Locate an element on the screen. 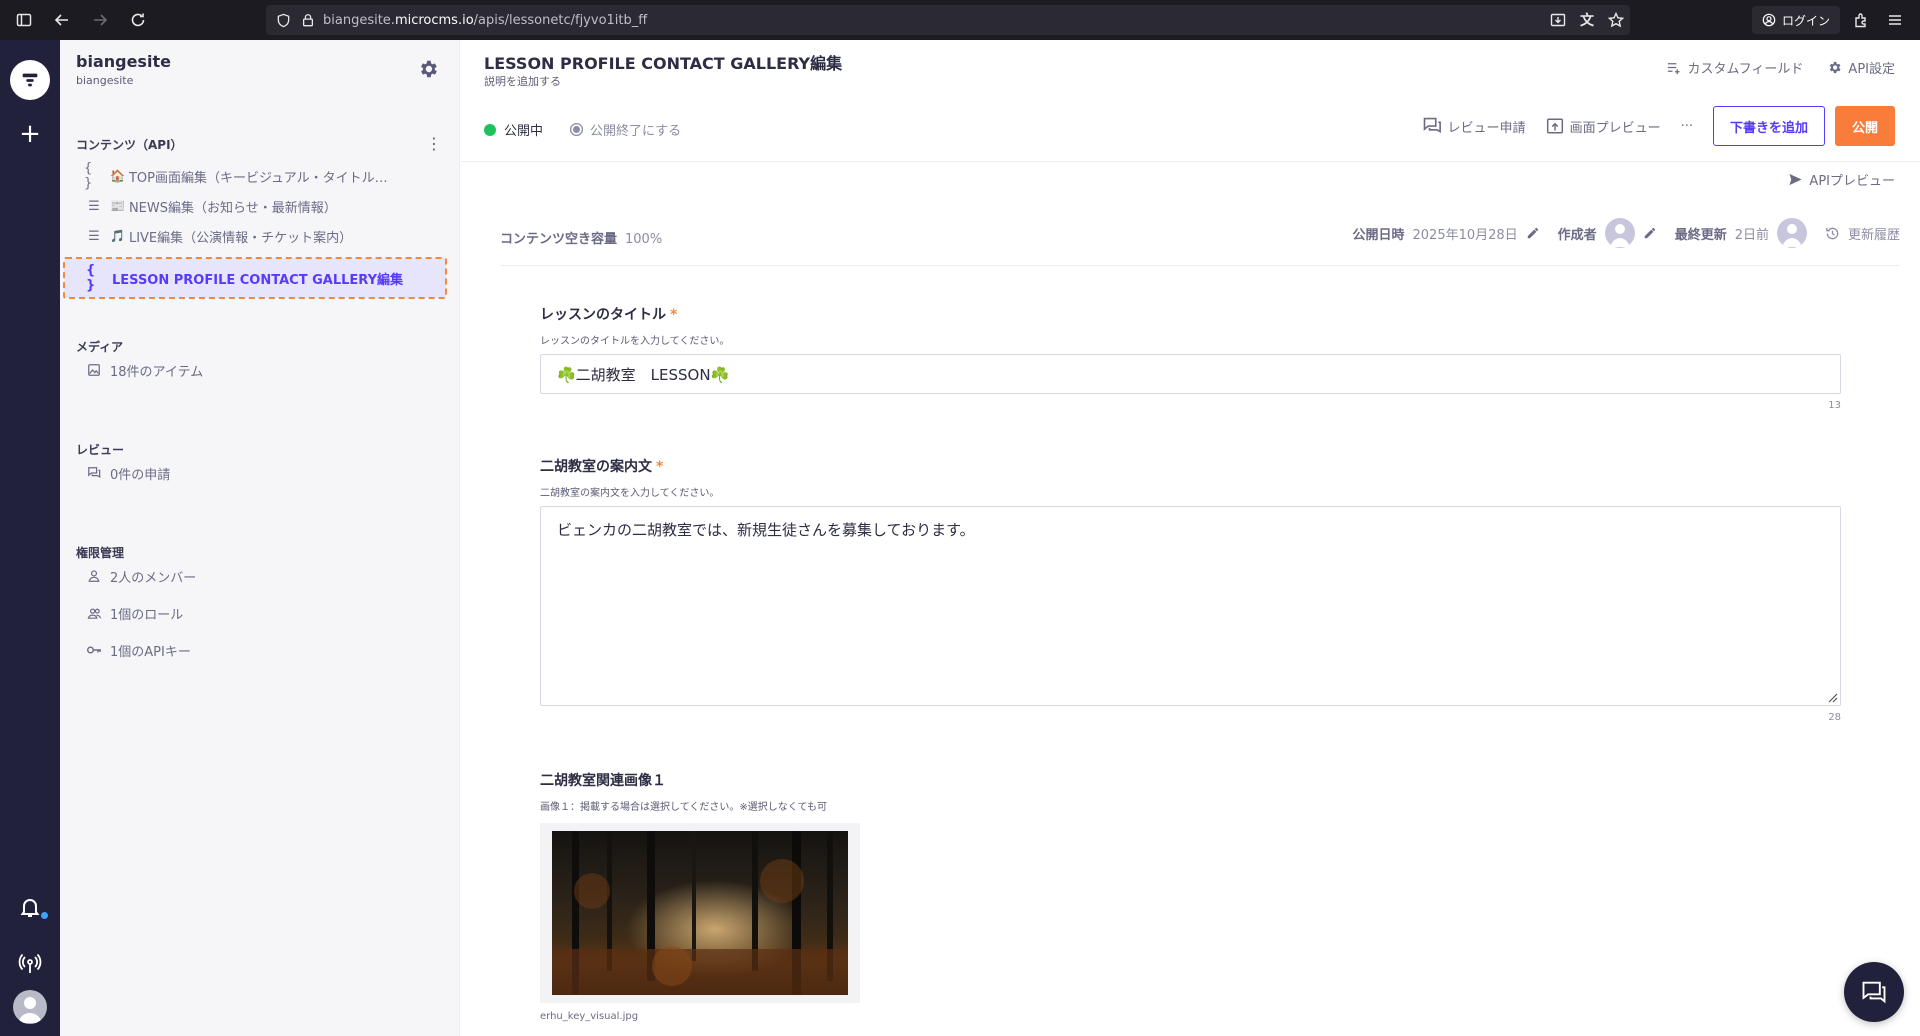  account-login-button: ログイン is located at coordinates (1795, 20).